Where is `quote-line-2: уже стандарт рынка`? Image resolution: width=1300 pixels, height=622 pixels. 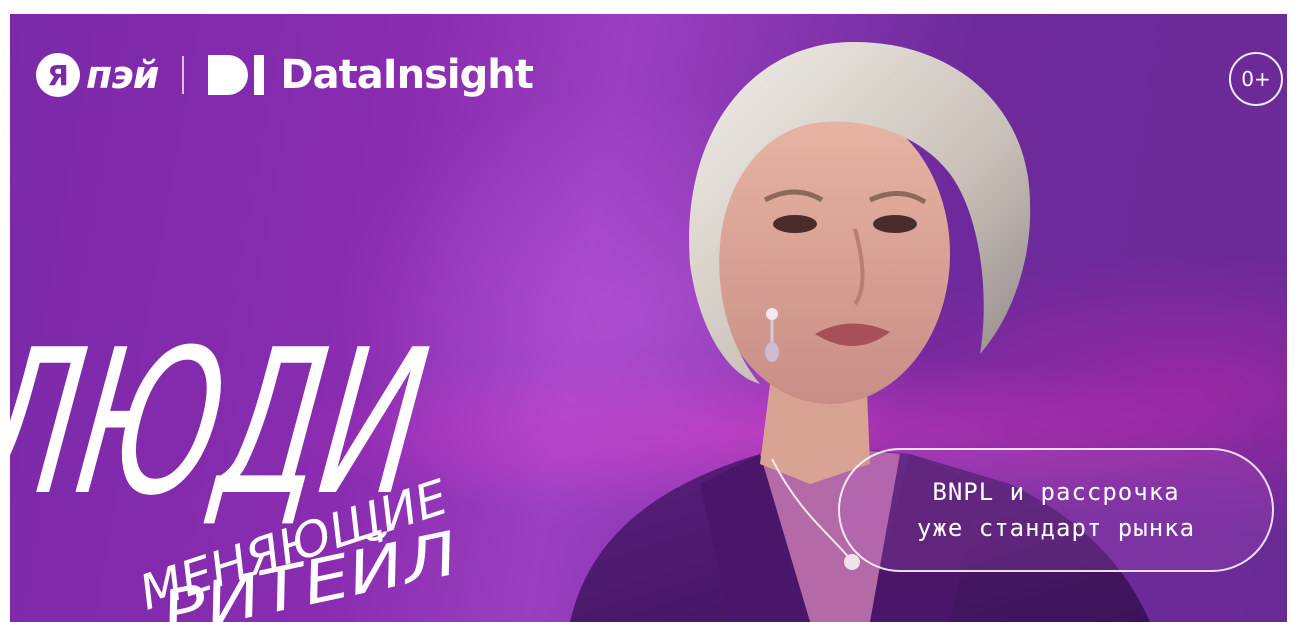 quote-line-2: уже стандарт рынка is located at coordinates (1056, 528).